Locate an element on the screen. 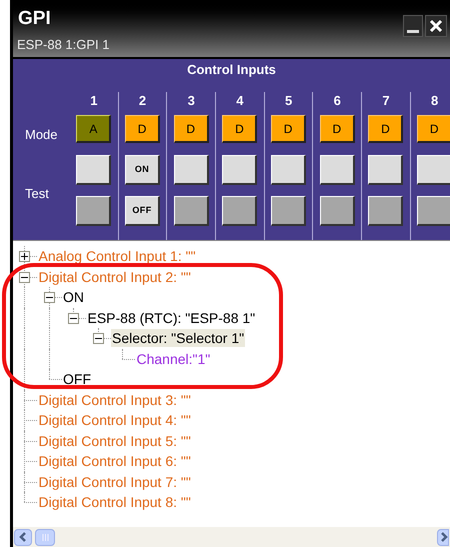  expand-icon is located at coordinates (24, 256).